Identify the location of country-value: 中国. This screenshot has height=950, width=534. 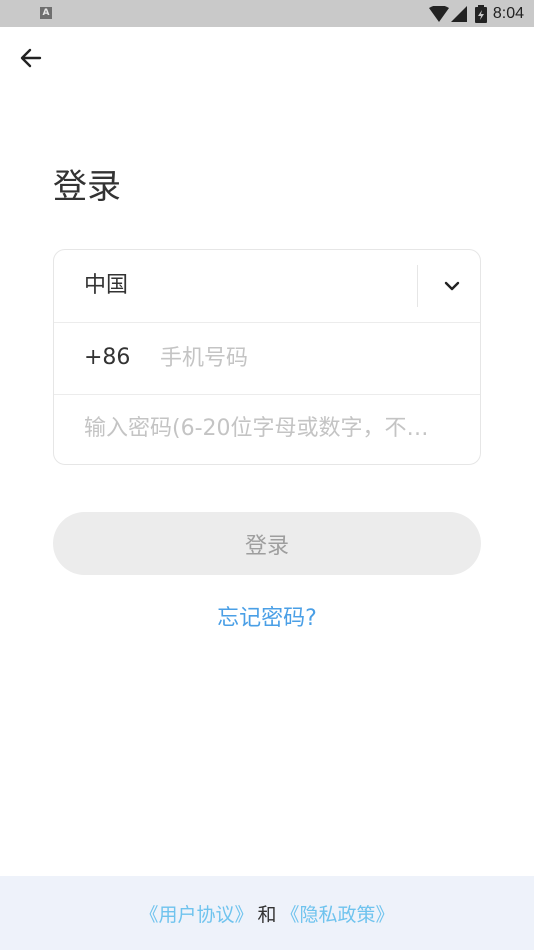
(106, 285).